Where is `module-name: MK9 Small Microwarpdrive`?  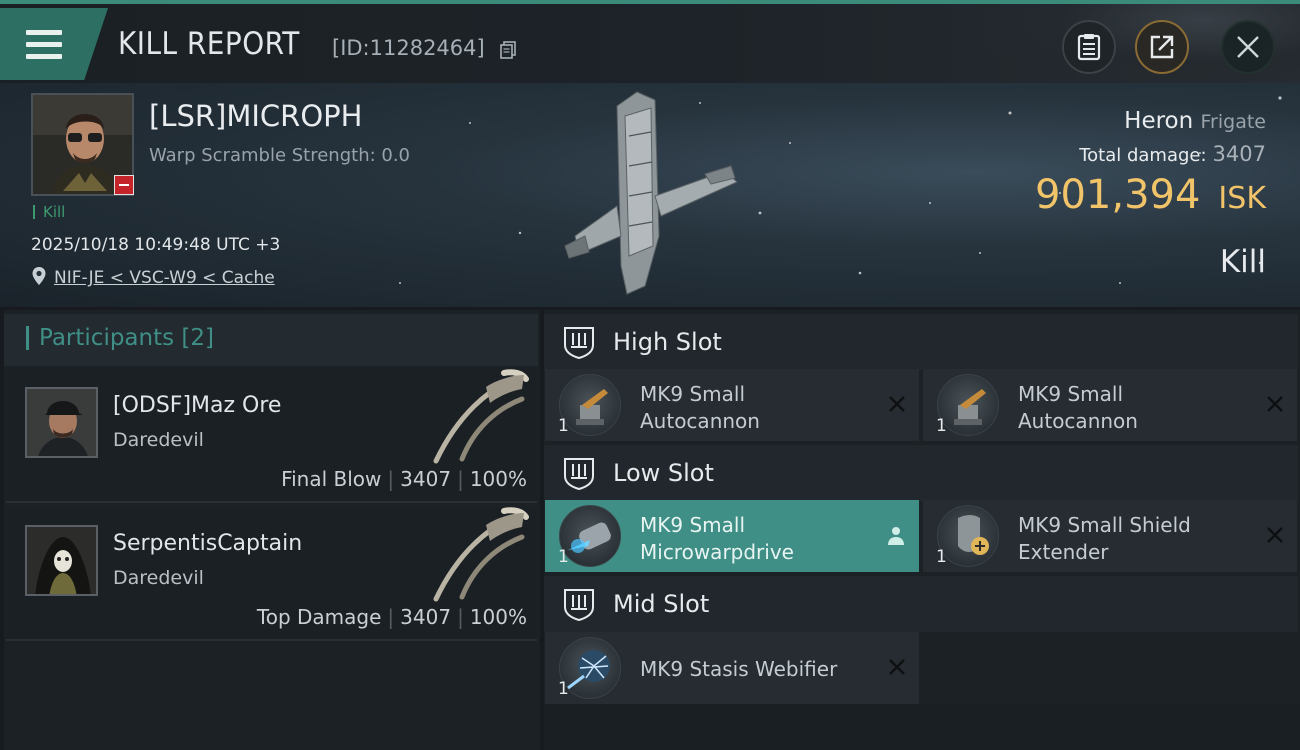 module-name: MK9 Small Microwarpdrive is located at coordinates (755, 539).